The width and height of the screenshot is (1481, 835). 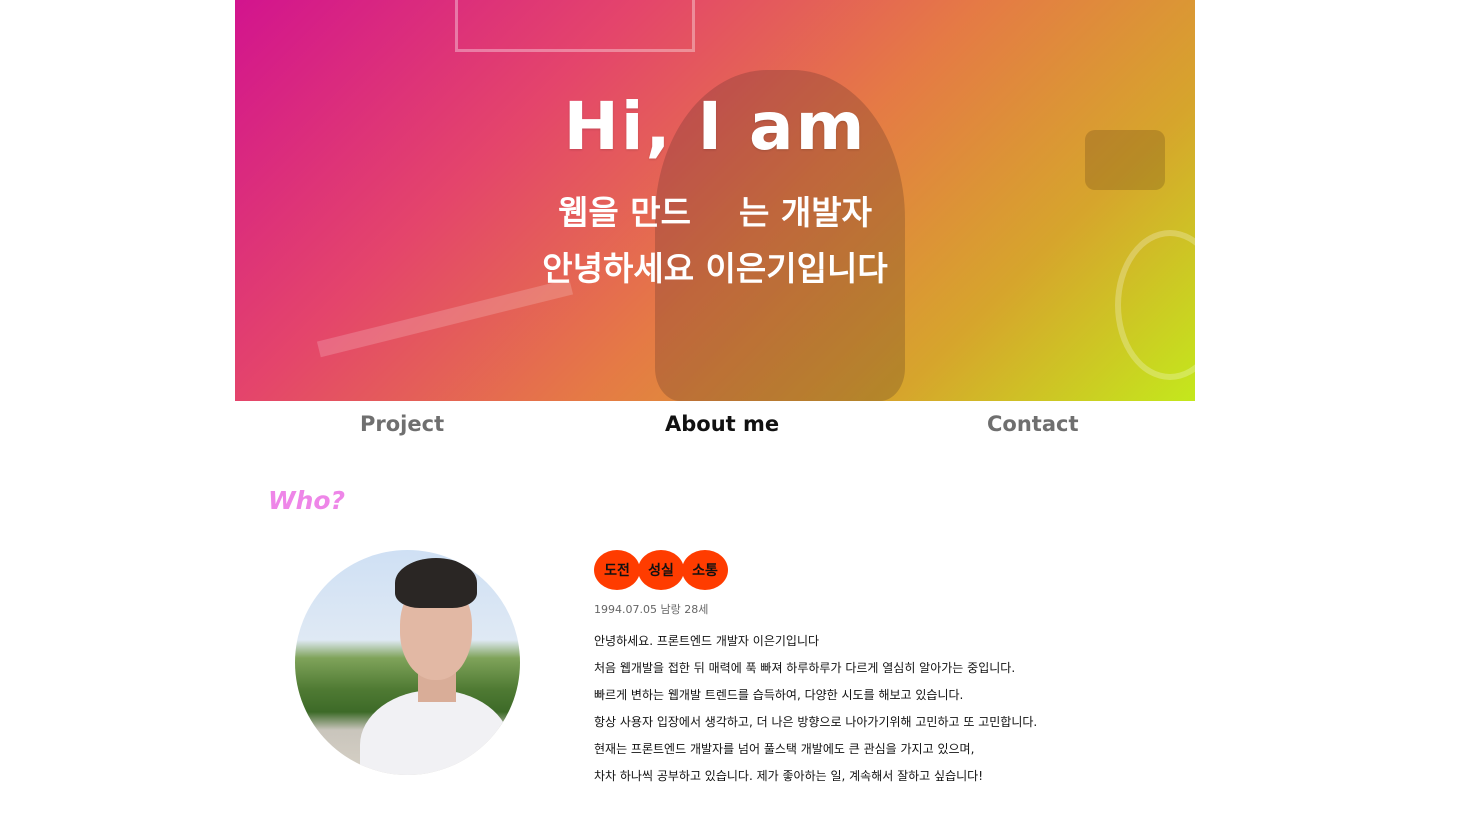 I want to click on profile-photo, so click(x=407, y=662).